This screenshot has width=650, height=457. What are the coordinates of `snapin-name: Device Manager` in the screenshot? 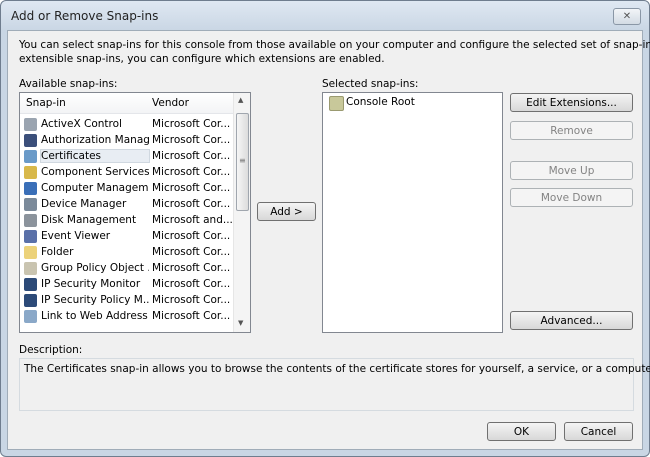 It's located at (84, 204).